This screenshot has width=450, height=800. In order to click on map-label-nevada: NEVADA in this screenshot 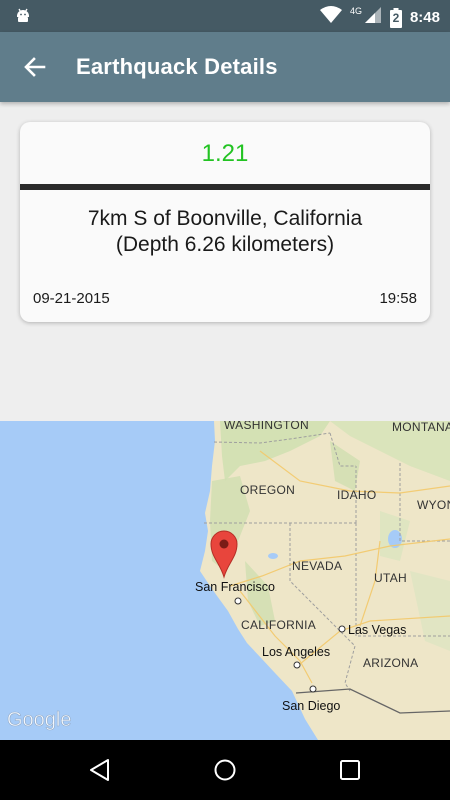, I will do `click(317, 566)`.